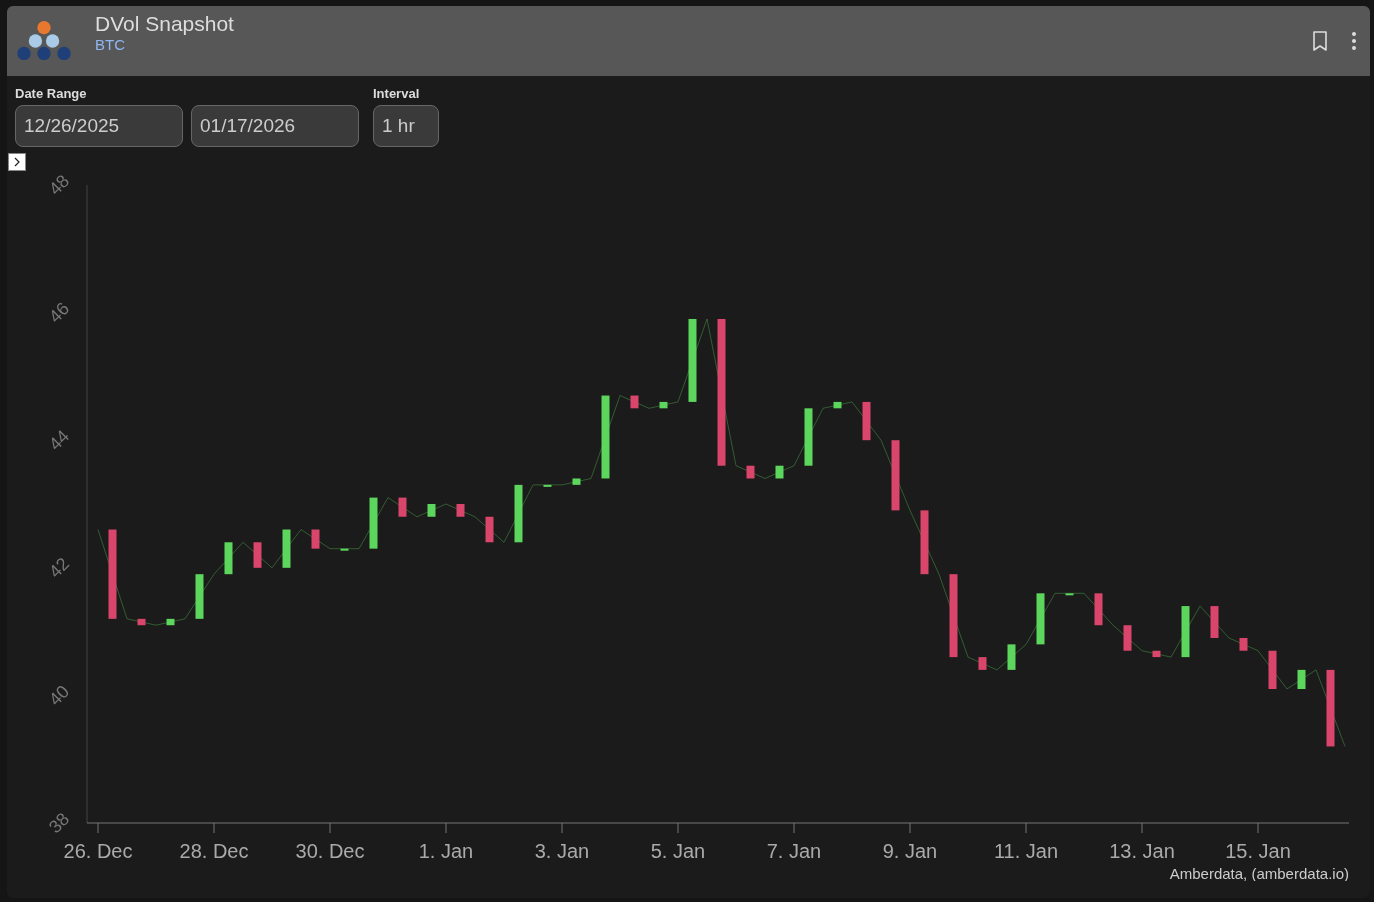 The image size is (1374, 902). What do you see at coordinates (275, 126) in the screenshot?
I see `end-date-field: 01/17/2026` at bounding box center [275, 126].